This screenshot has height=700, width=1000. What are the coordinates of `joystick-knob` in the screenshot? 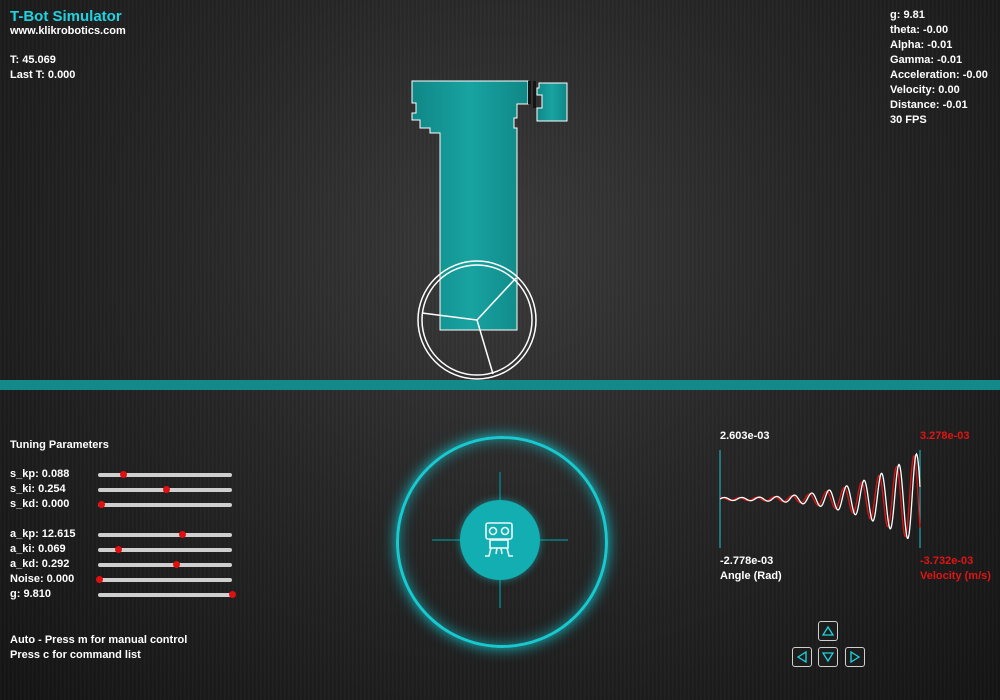 It's located at (500, 540).